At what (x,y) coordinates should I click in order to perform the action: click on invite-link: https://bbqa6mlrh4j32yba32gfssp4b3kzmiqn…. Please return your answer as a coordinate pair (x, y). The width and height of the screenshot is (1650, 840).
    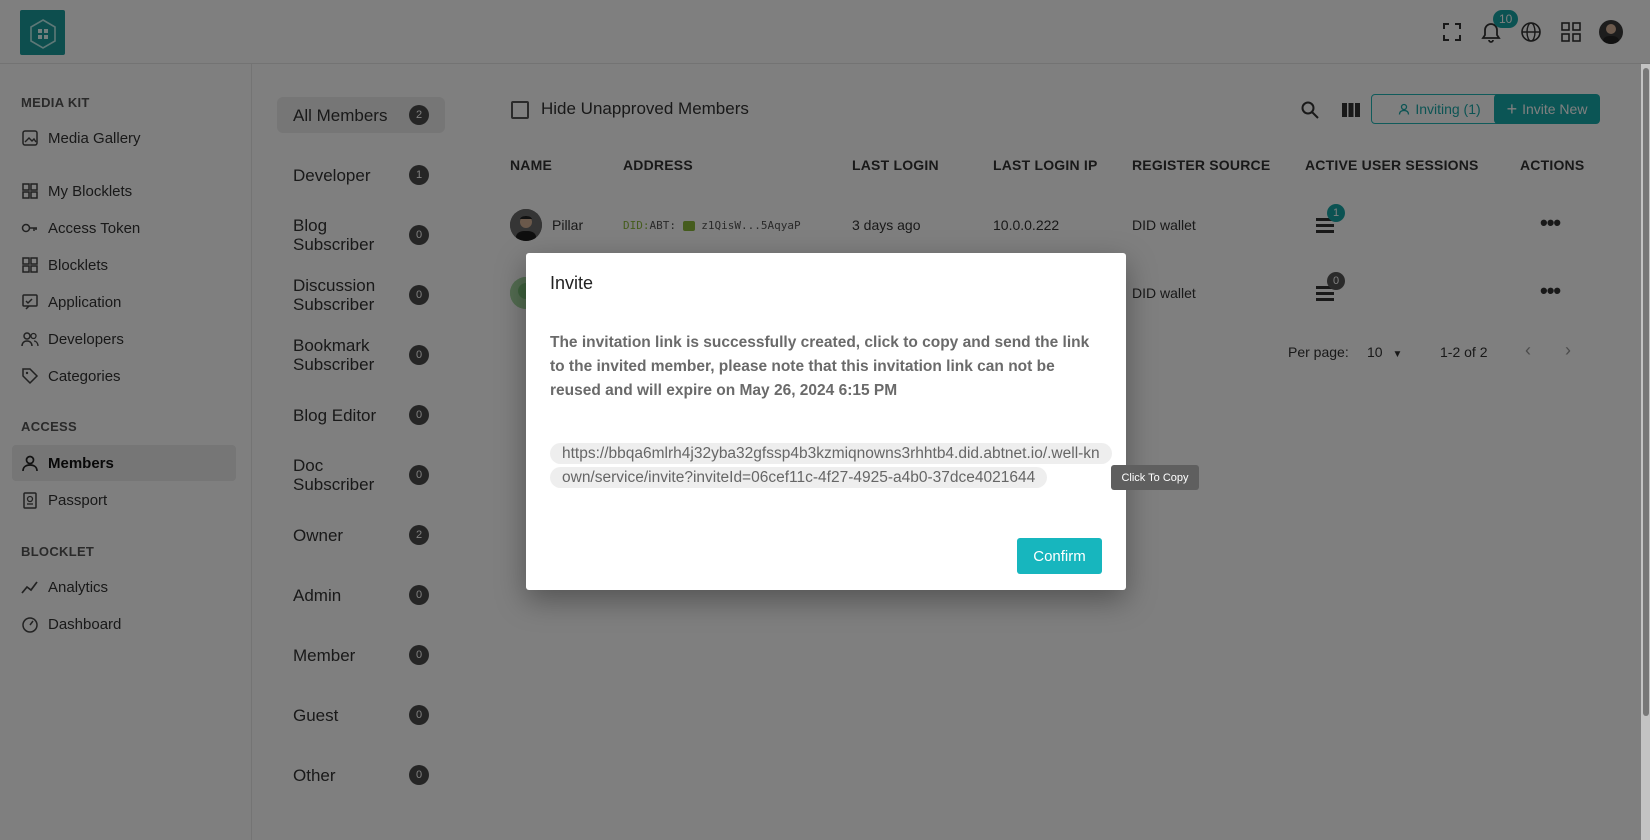
    Looking at the image, I should click on (831, 465).